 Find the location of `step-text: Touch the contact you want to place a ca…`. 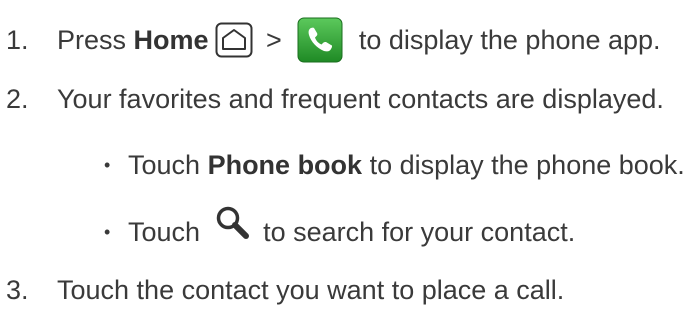

step-text: Touch the contact you want to place a ca… is located at coordinates (311, 289).